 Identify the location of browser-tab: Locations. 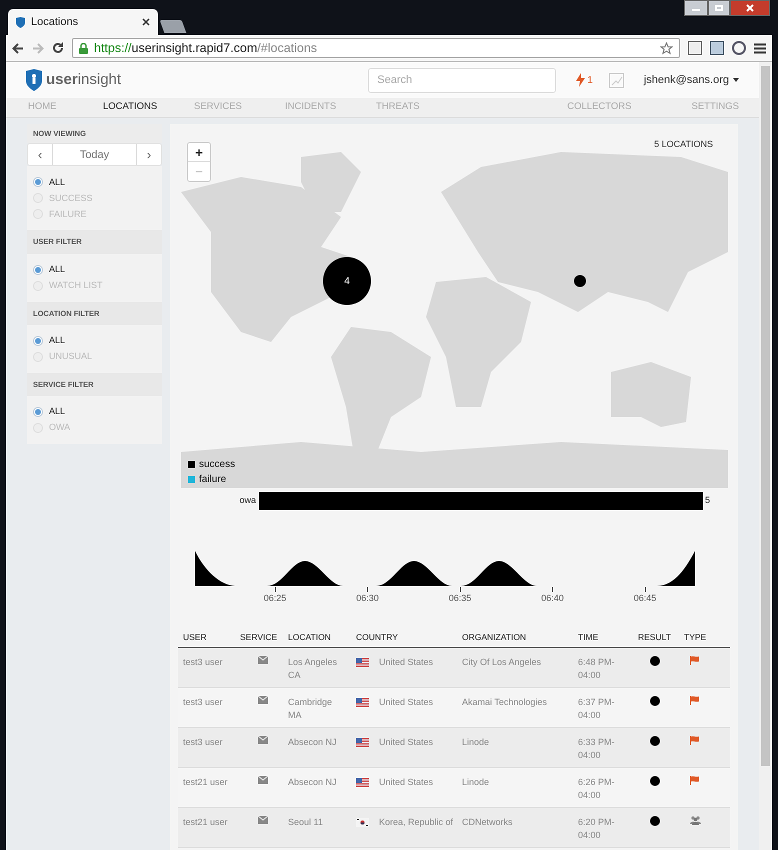
(83, 22).